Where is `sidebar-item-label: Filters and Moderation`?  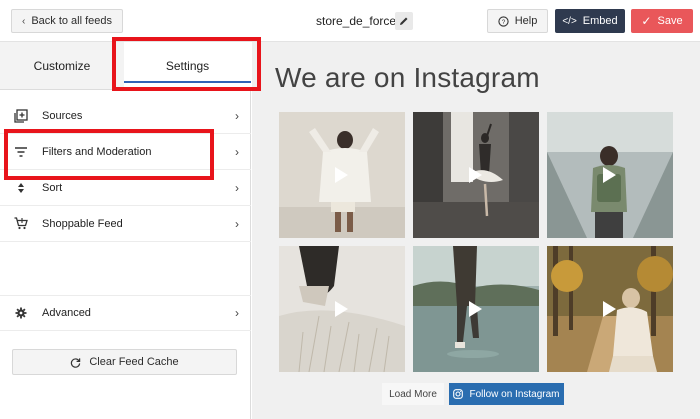 sidebar-item-label: Filters and Moderation is located at coordinates (97, 151).